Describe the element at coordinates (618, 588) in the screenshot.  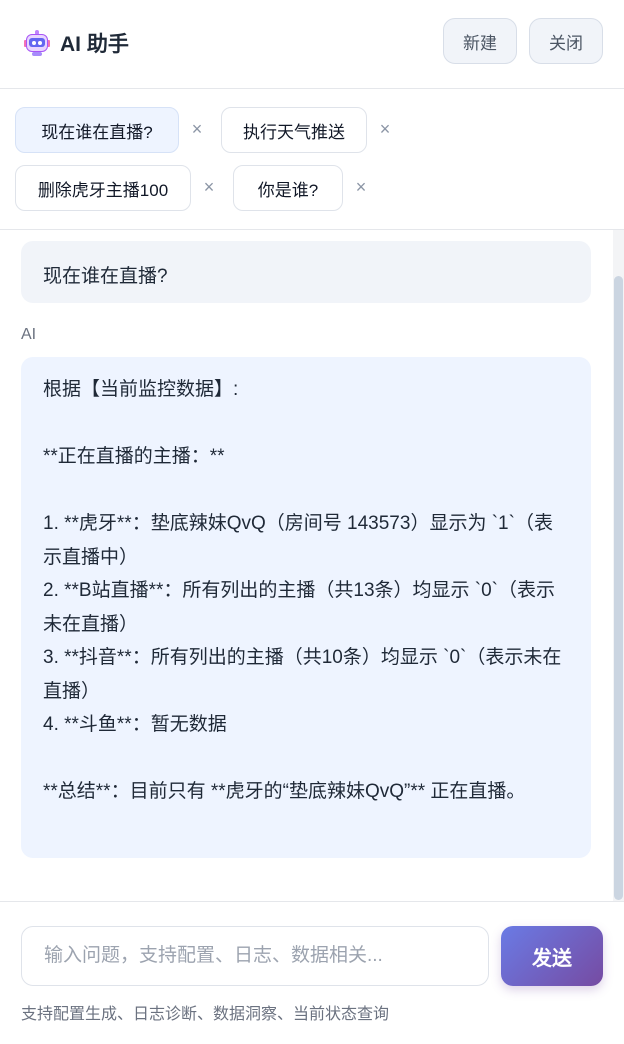
I see `scrollbar-thumb` at that location.